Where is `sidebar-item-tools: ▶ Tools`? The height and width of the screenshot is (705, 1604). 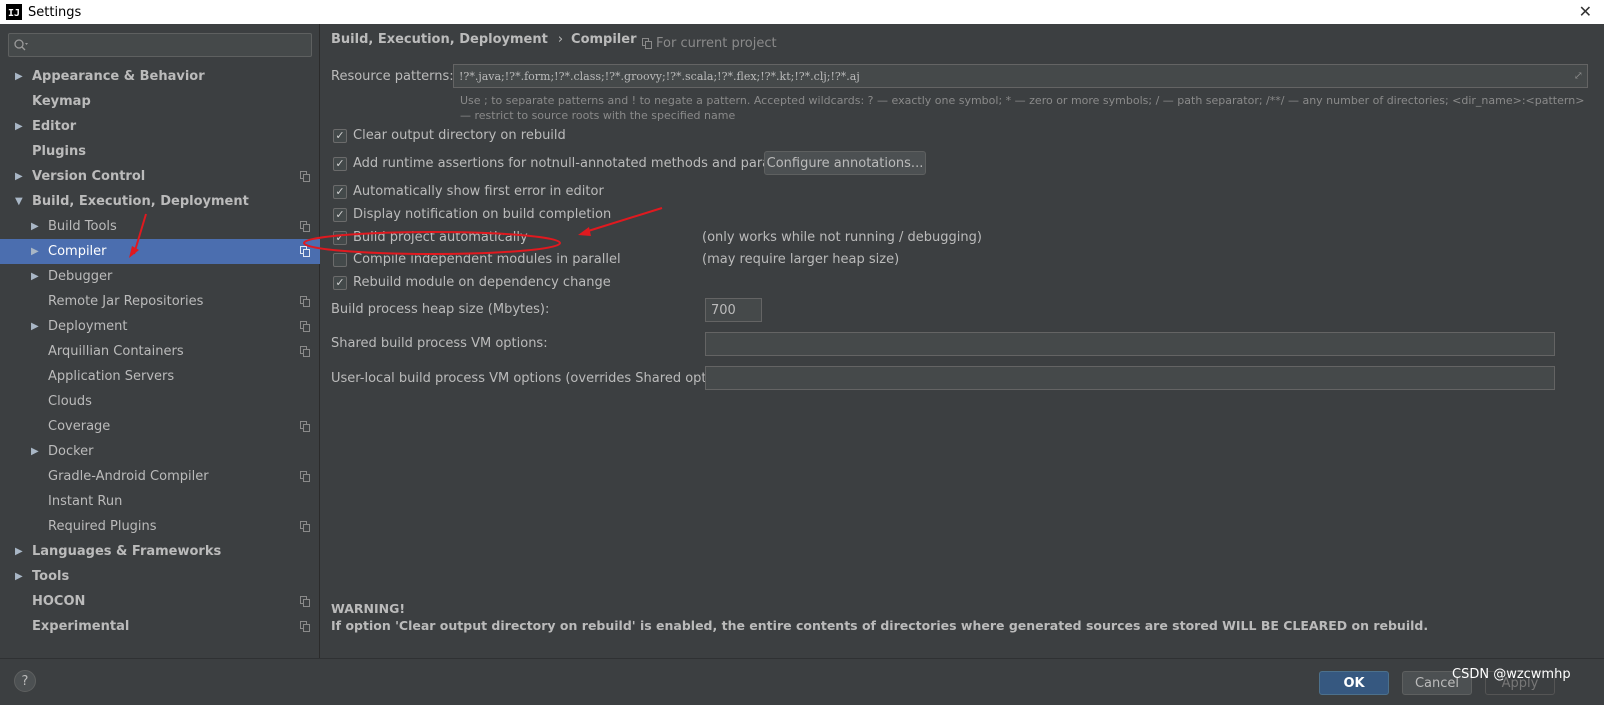 sidebar-item-tools: ▶ Tools is located at coordinates (160, 576).